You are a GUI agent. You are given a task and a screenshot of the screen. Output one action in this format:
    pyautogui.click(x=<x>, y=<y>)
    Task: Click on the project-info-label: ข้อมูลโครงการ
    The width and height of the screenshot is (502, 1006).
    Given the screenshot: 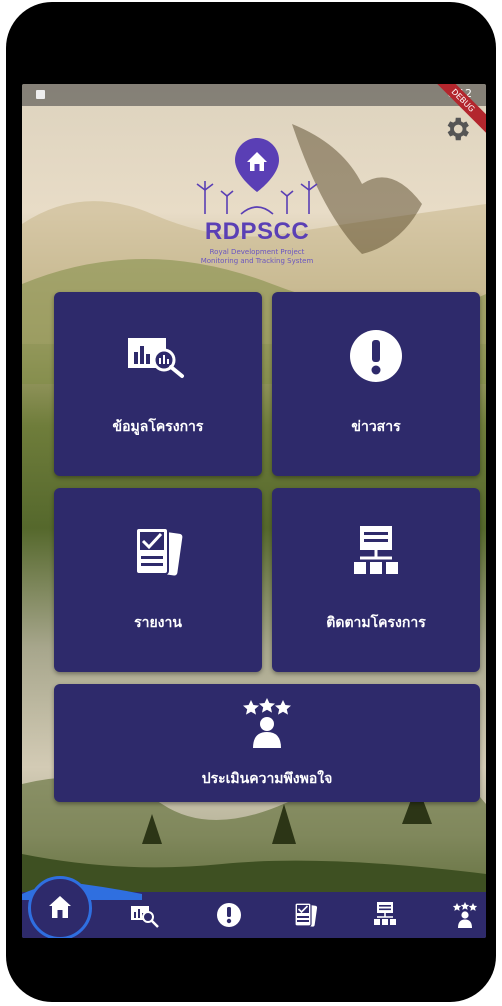 What is the action you would take?
    pyautogui.click(x=158, y=427)
    